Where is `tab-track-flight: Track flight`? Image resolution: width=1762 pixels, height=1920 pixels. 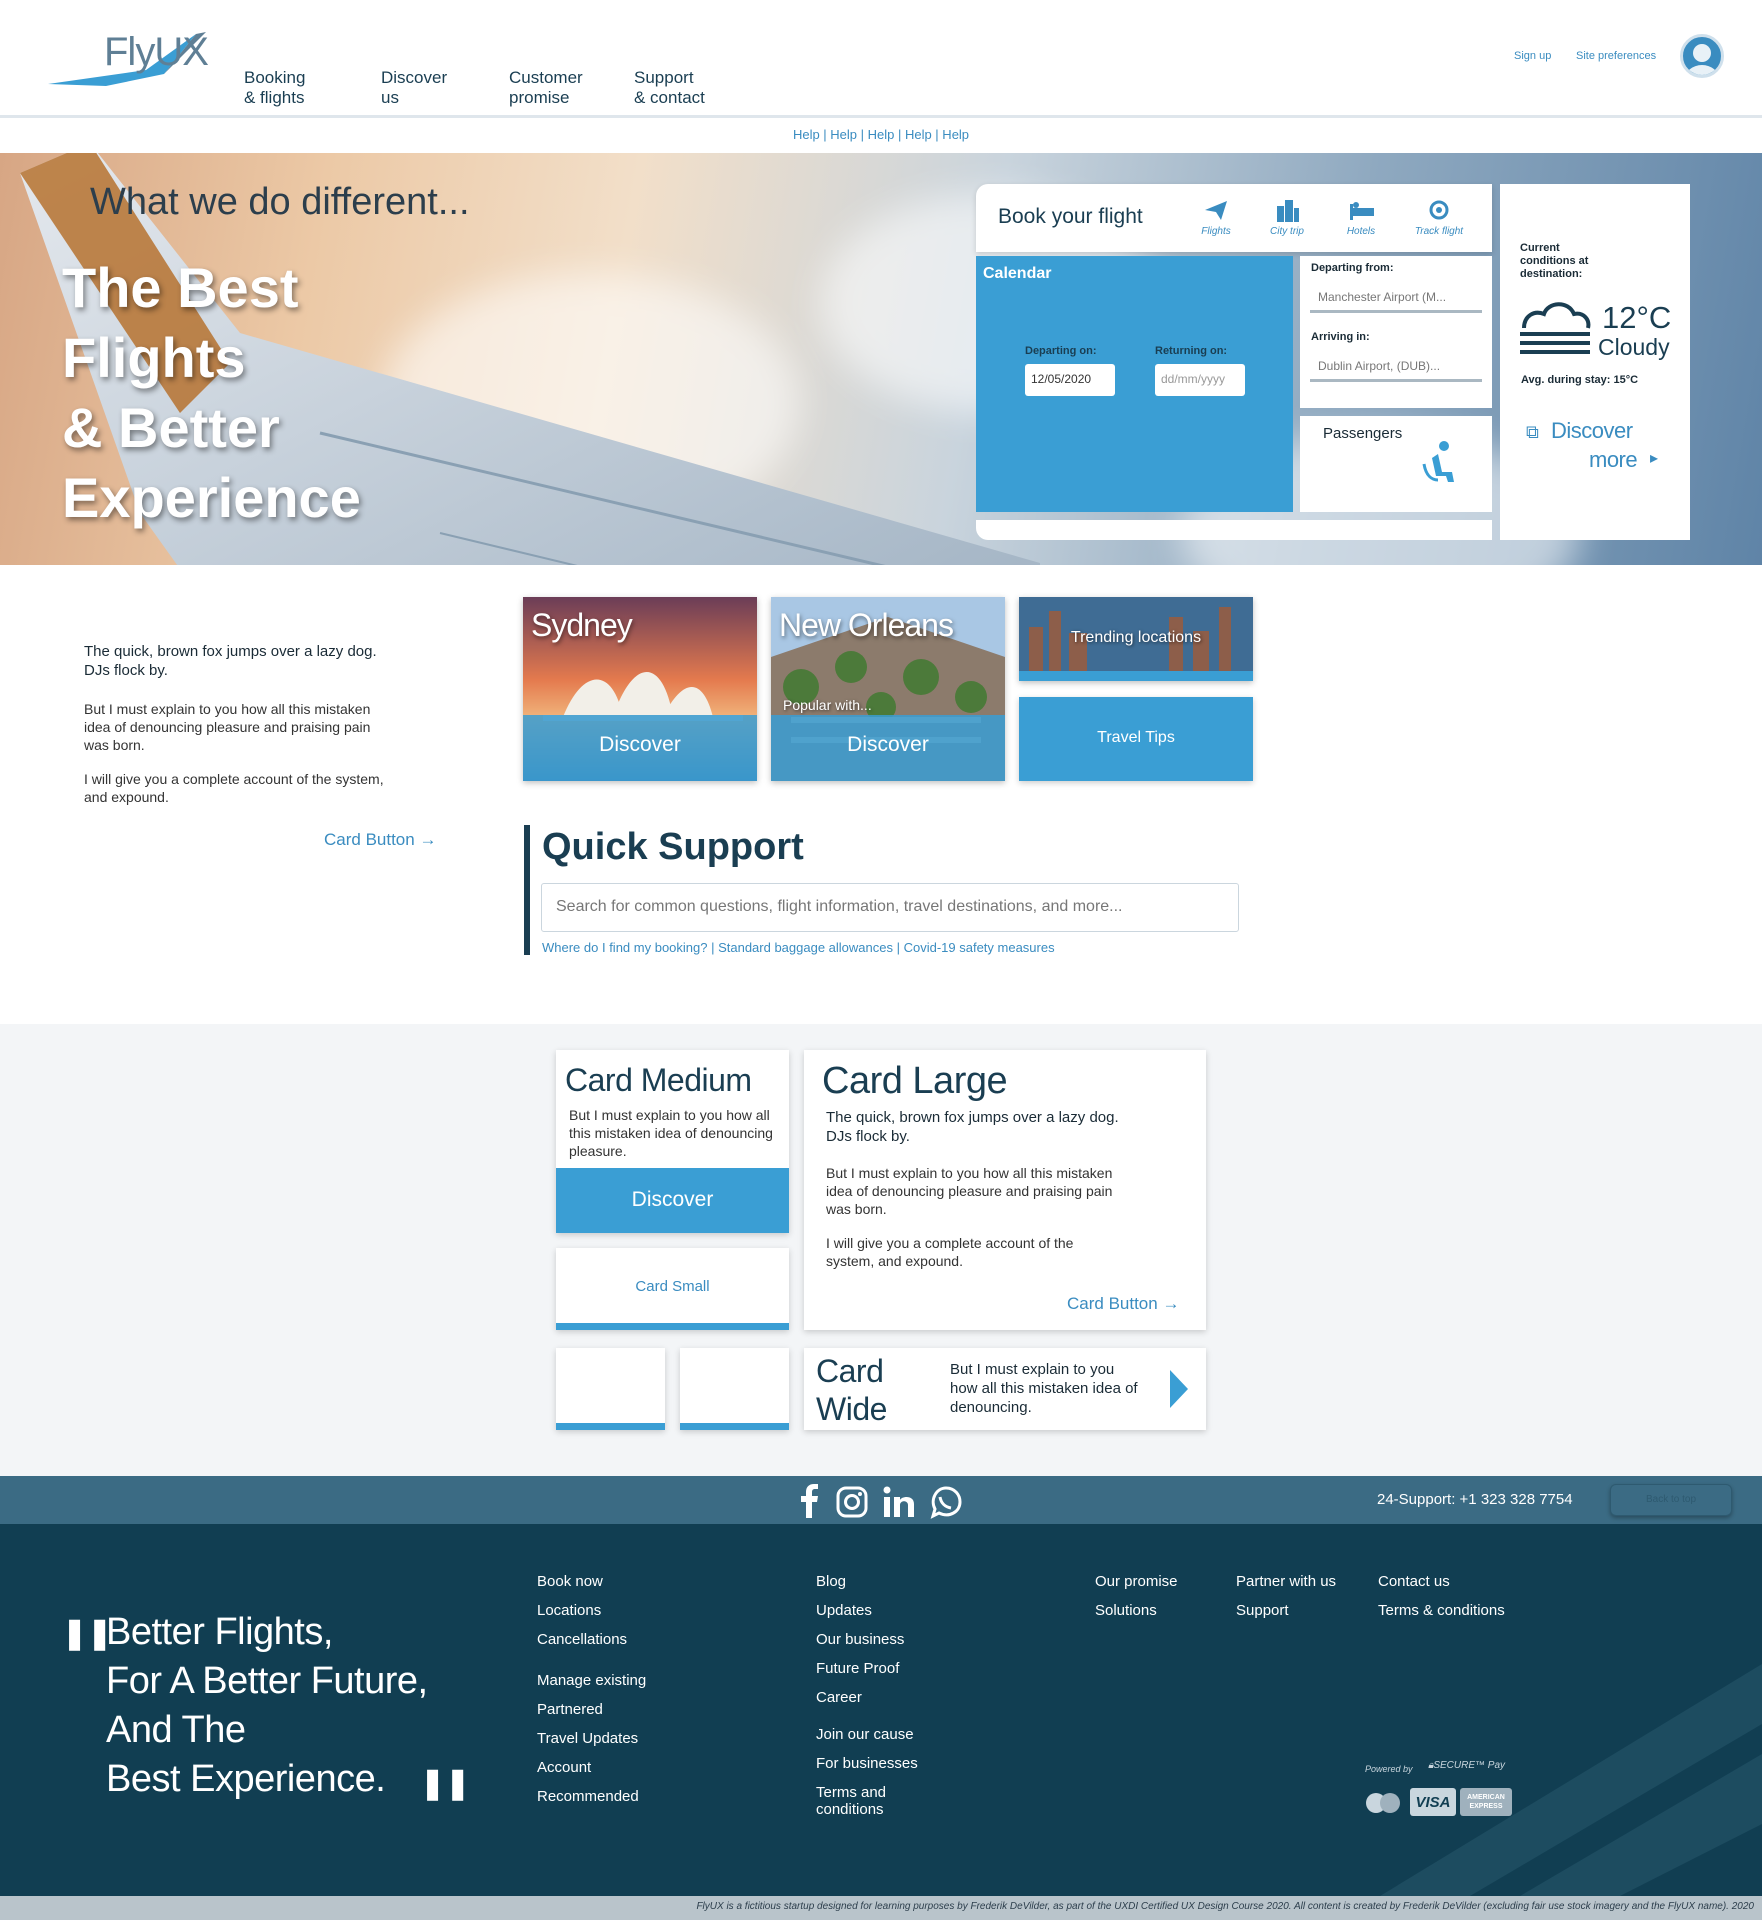 tab-track-flight: Track flight is located at coordinates (1439, 217).